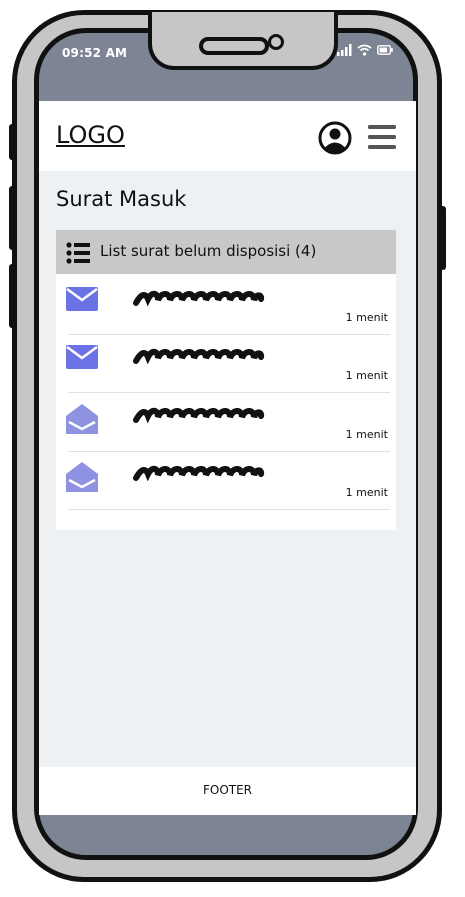 The image size is (465, 897). I want to click on signal-icon, so click(344, 50).